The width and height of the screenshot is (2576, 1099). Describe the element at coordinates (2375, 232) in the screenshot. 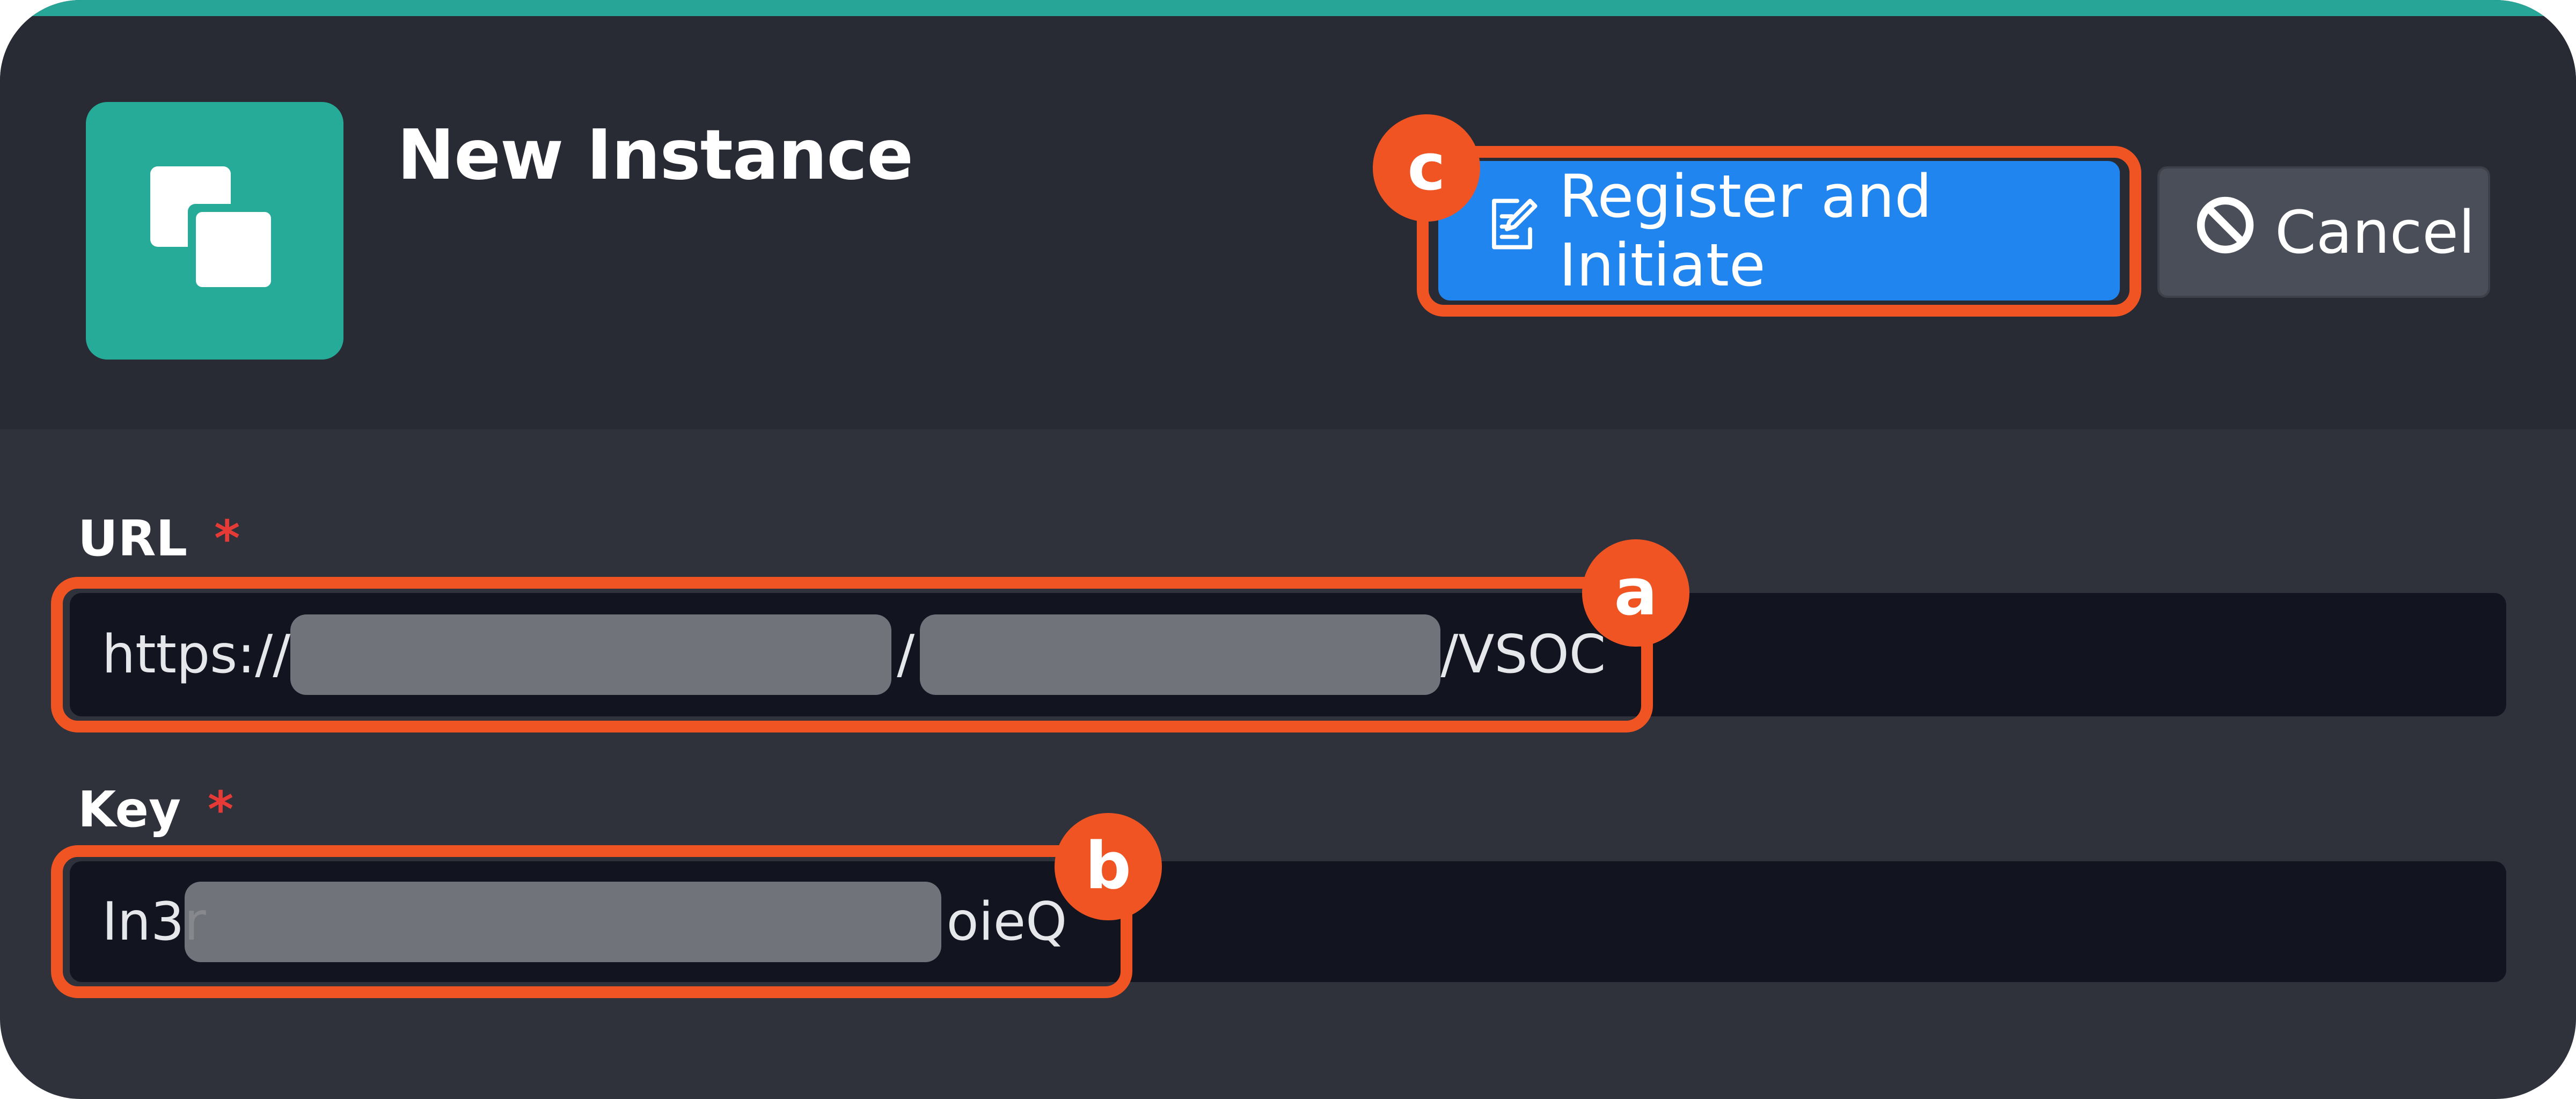

I see `cancel-button-label: Cancel` at that location.